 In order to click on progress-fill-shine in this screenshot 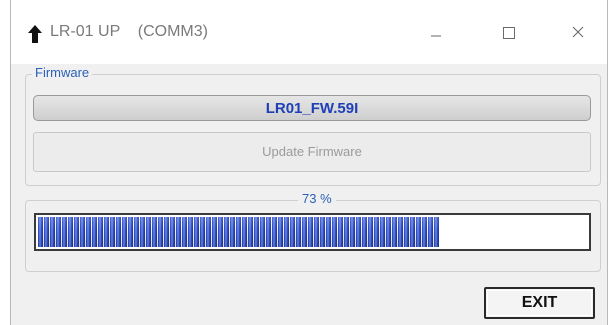, I will do `click(238, 232)`.